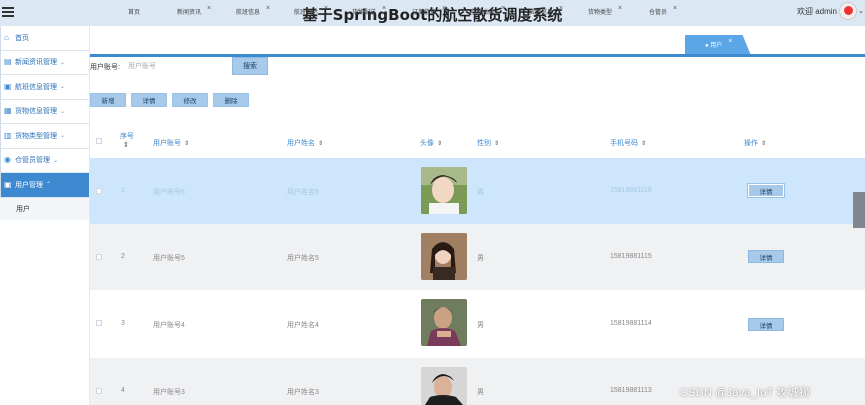 This screenshot has height=405, width=865. Describe the element at coordinates (189, 12) in the screenshot. I see `tab-label: 新闻资讯` at that location.